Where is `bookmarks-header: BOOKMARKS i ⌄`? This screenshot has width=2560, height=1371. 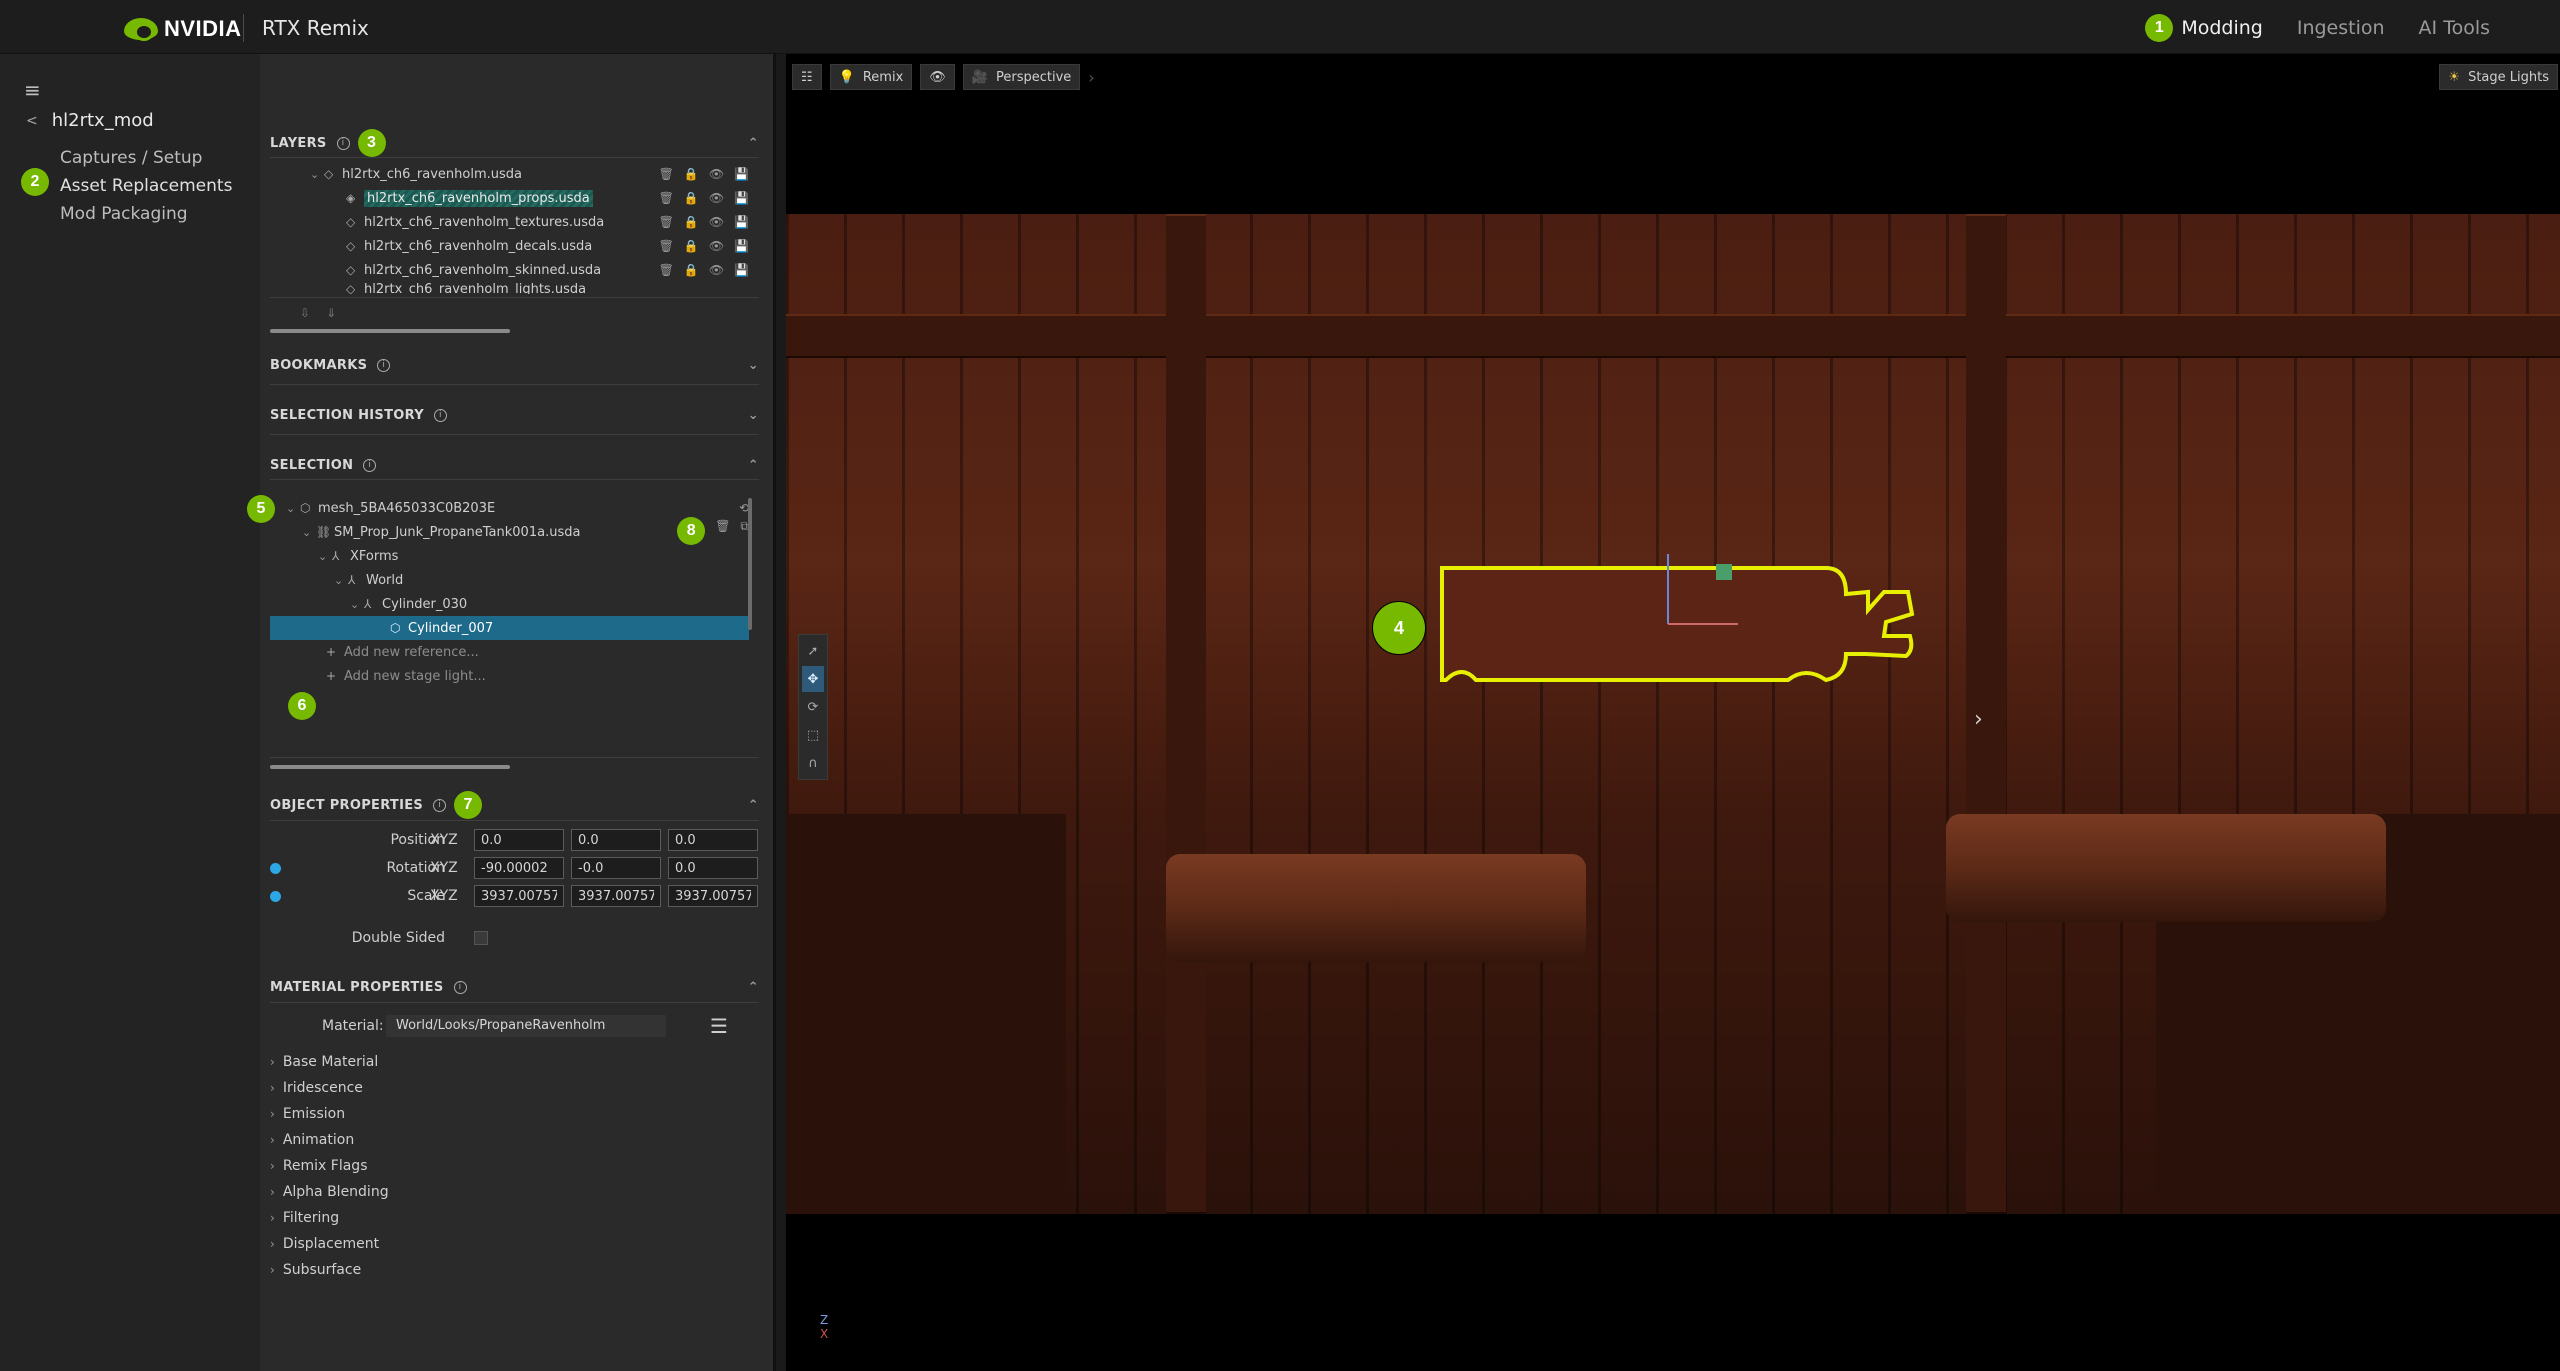
bookmarks-header: BOOKMARKS i ⌄ is located at coordinates (514, 365).